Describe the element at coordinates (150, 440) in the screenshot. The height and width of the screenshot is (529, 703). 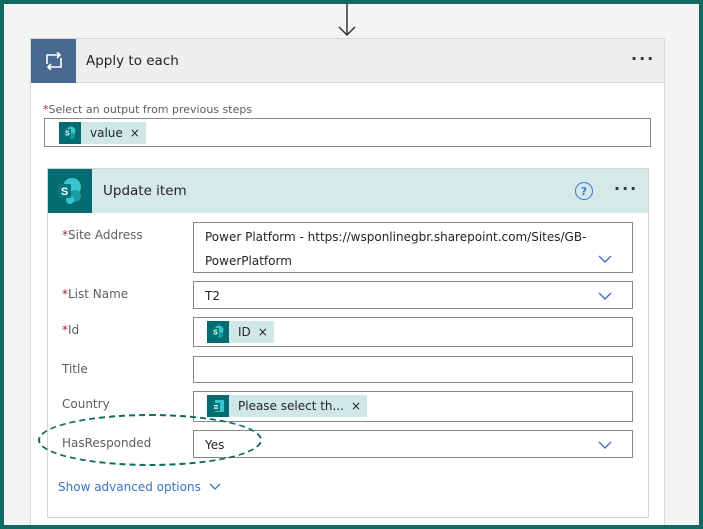
I see `highlight-annotation` at that location.